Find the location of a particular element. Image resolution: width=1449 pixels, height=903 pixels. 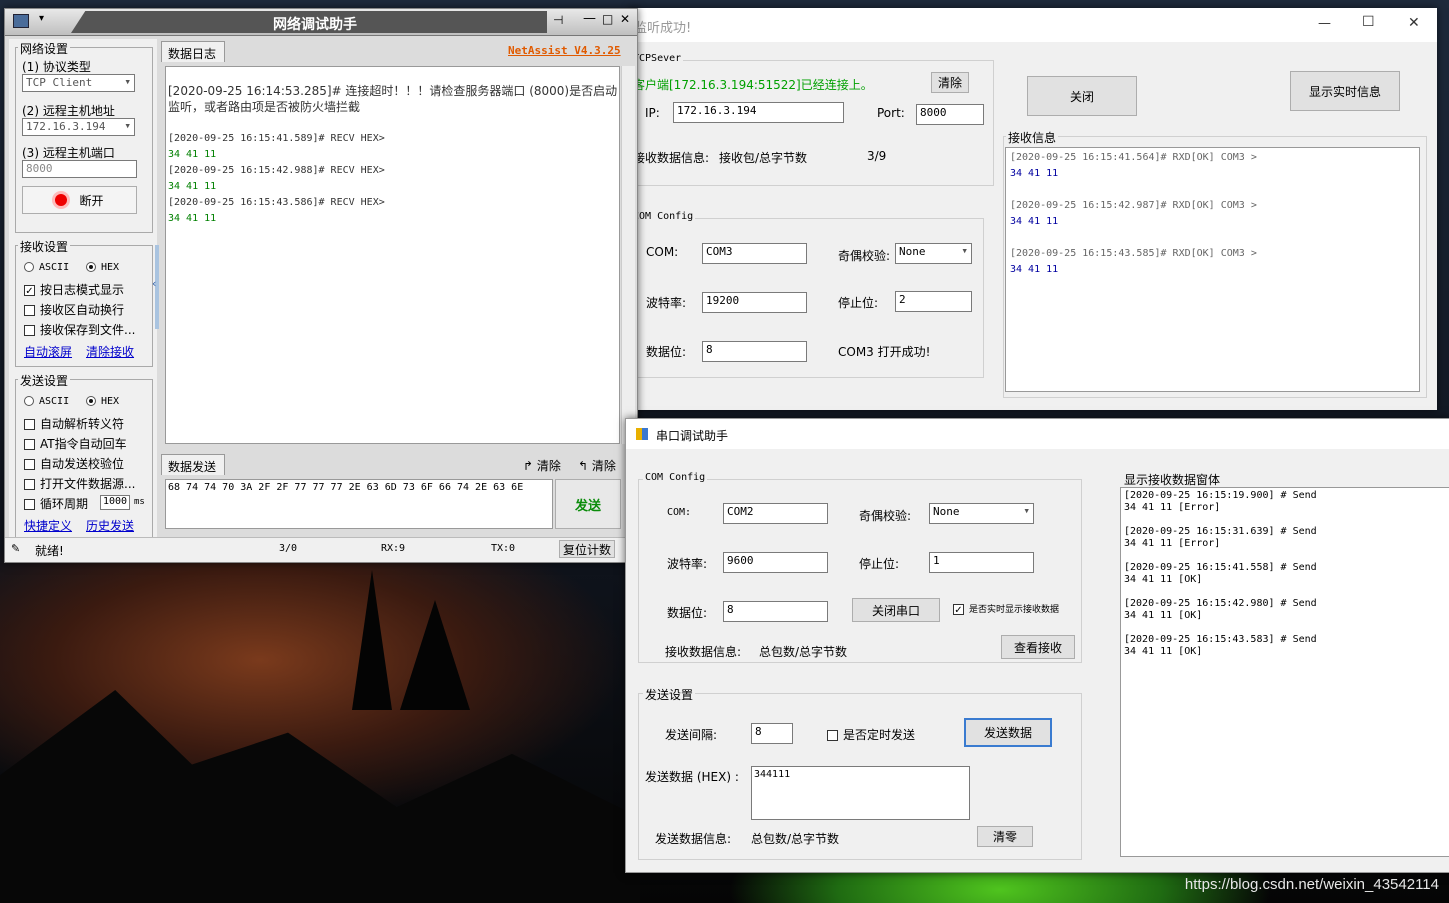

interval-input: 8 is located at coordinates (772, 733).